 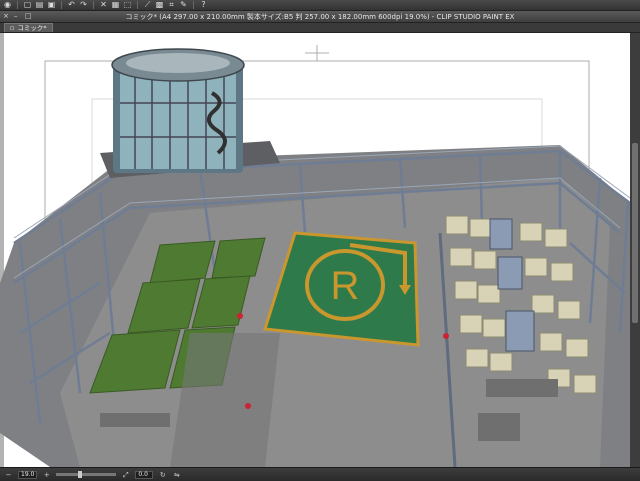 I want to click on new-icon: ▢, so click(x=27, y=5).